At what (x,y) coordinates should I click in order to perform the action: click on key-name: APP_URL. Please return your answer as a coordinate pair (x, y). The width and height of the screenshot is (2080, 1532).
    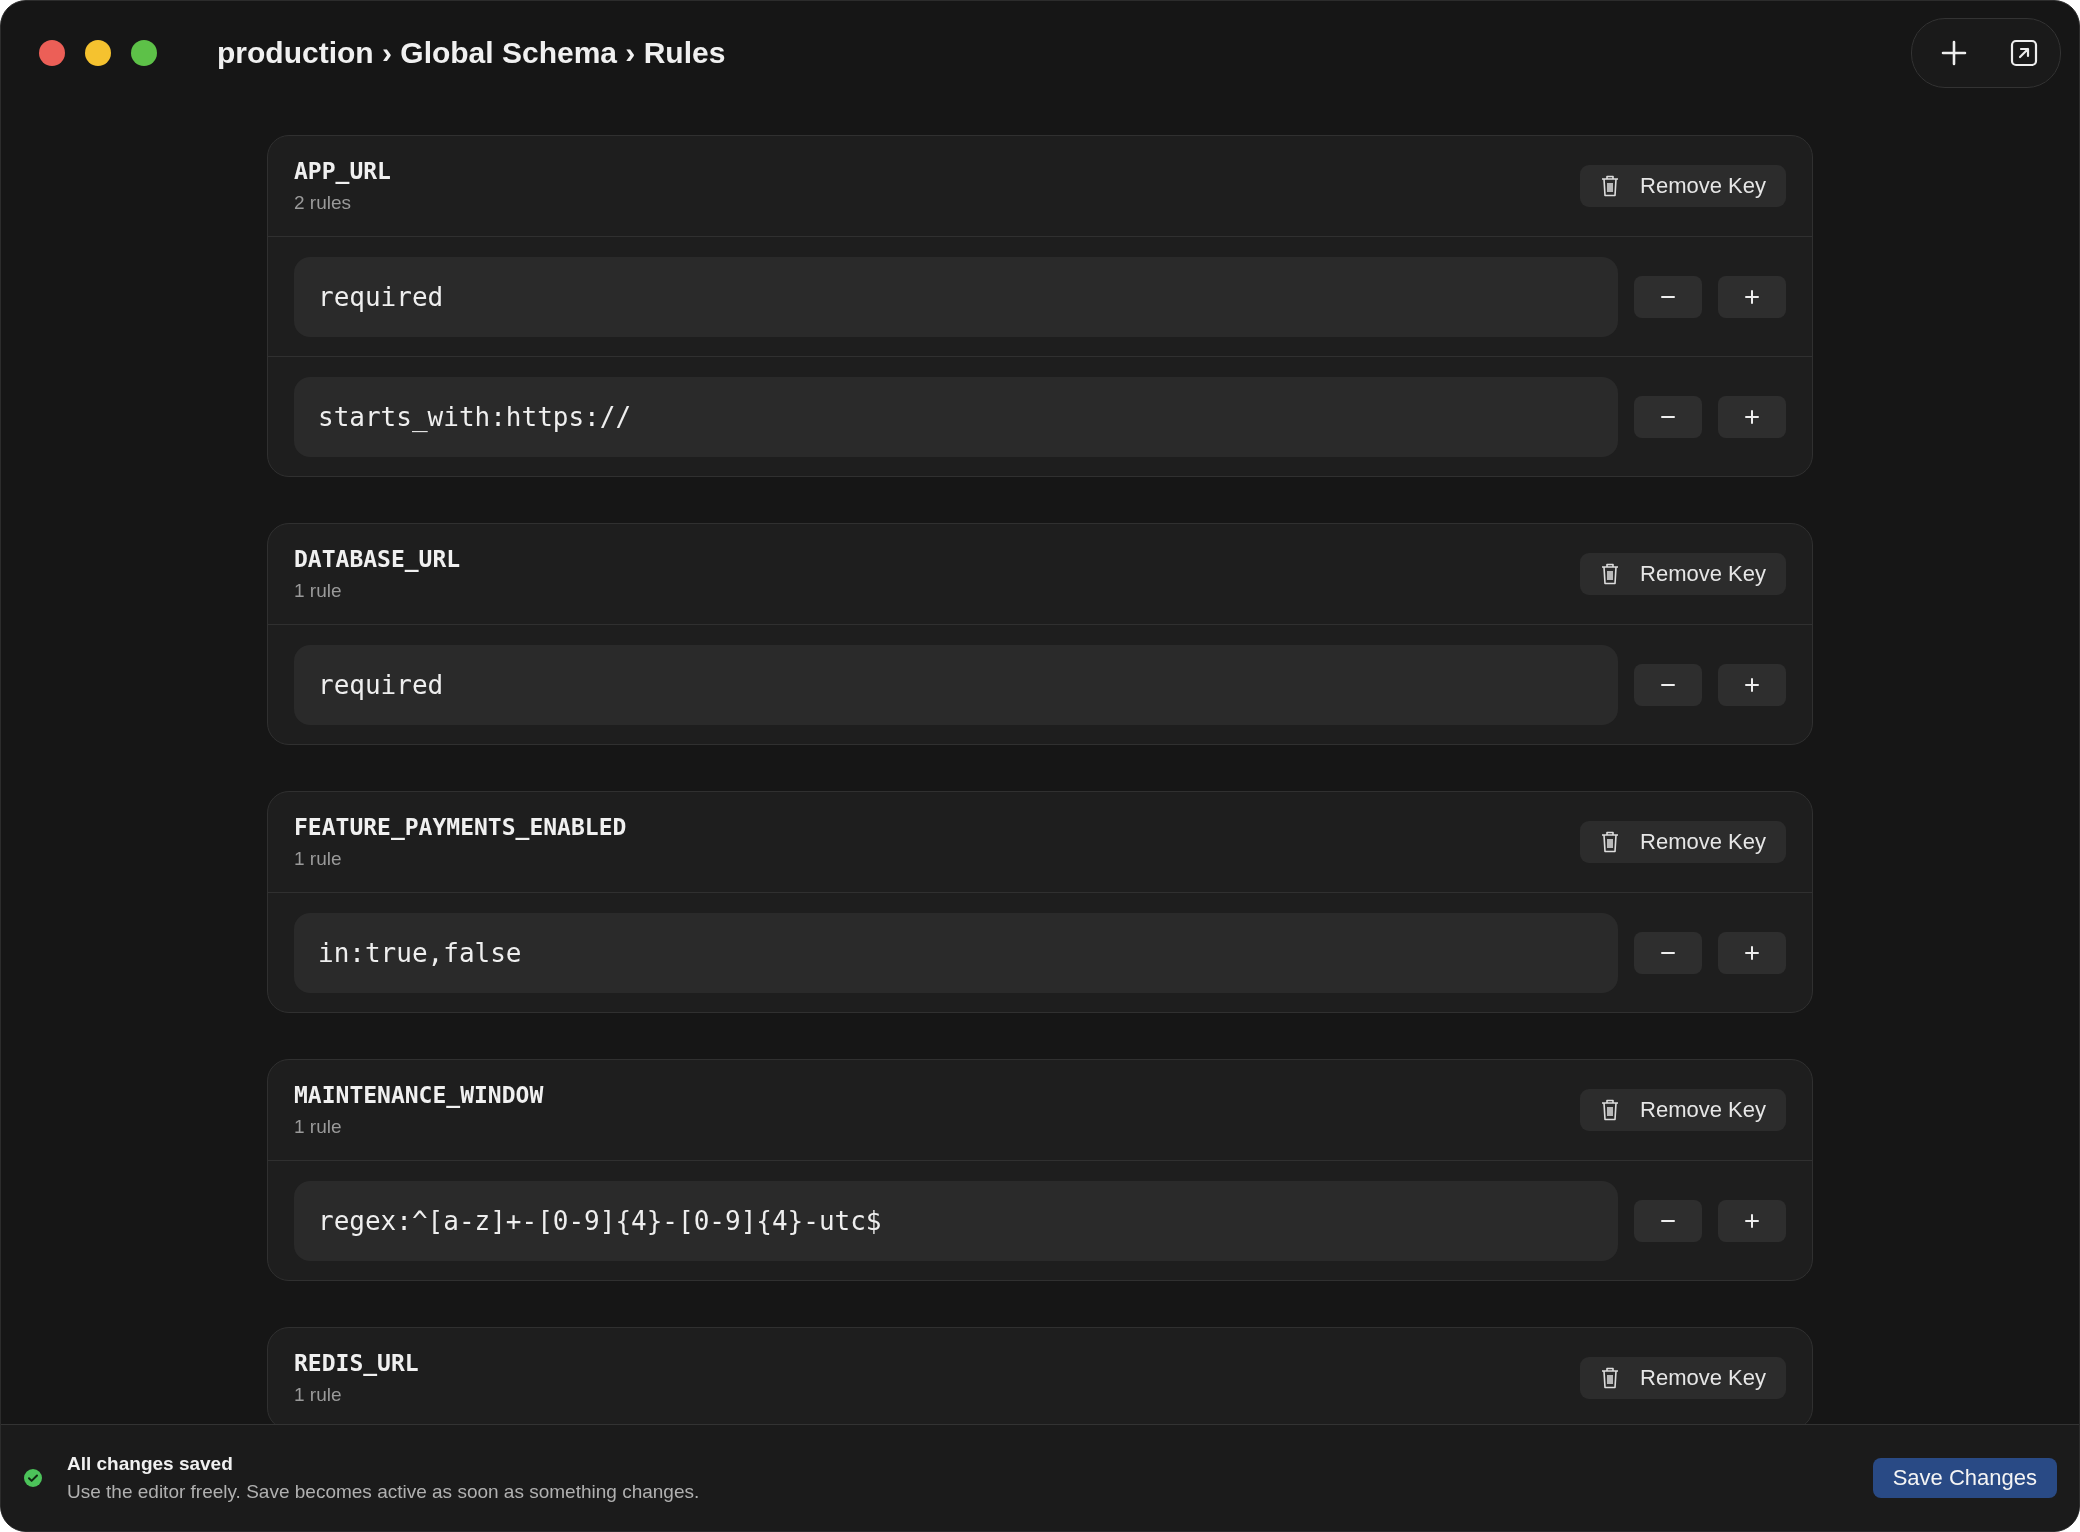
    Looking at the image, I should click on (342, 171).